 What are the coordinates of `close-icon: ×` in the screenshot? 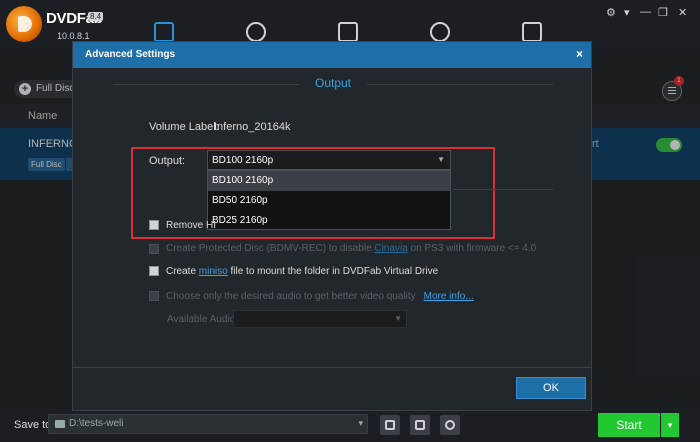 It's located at (579, 54).